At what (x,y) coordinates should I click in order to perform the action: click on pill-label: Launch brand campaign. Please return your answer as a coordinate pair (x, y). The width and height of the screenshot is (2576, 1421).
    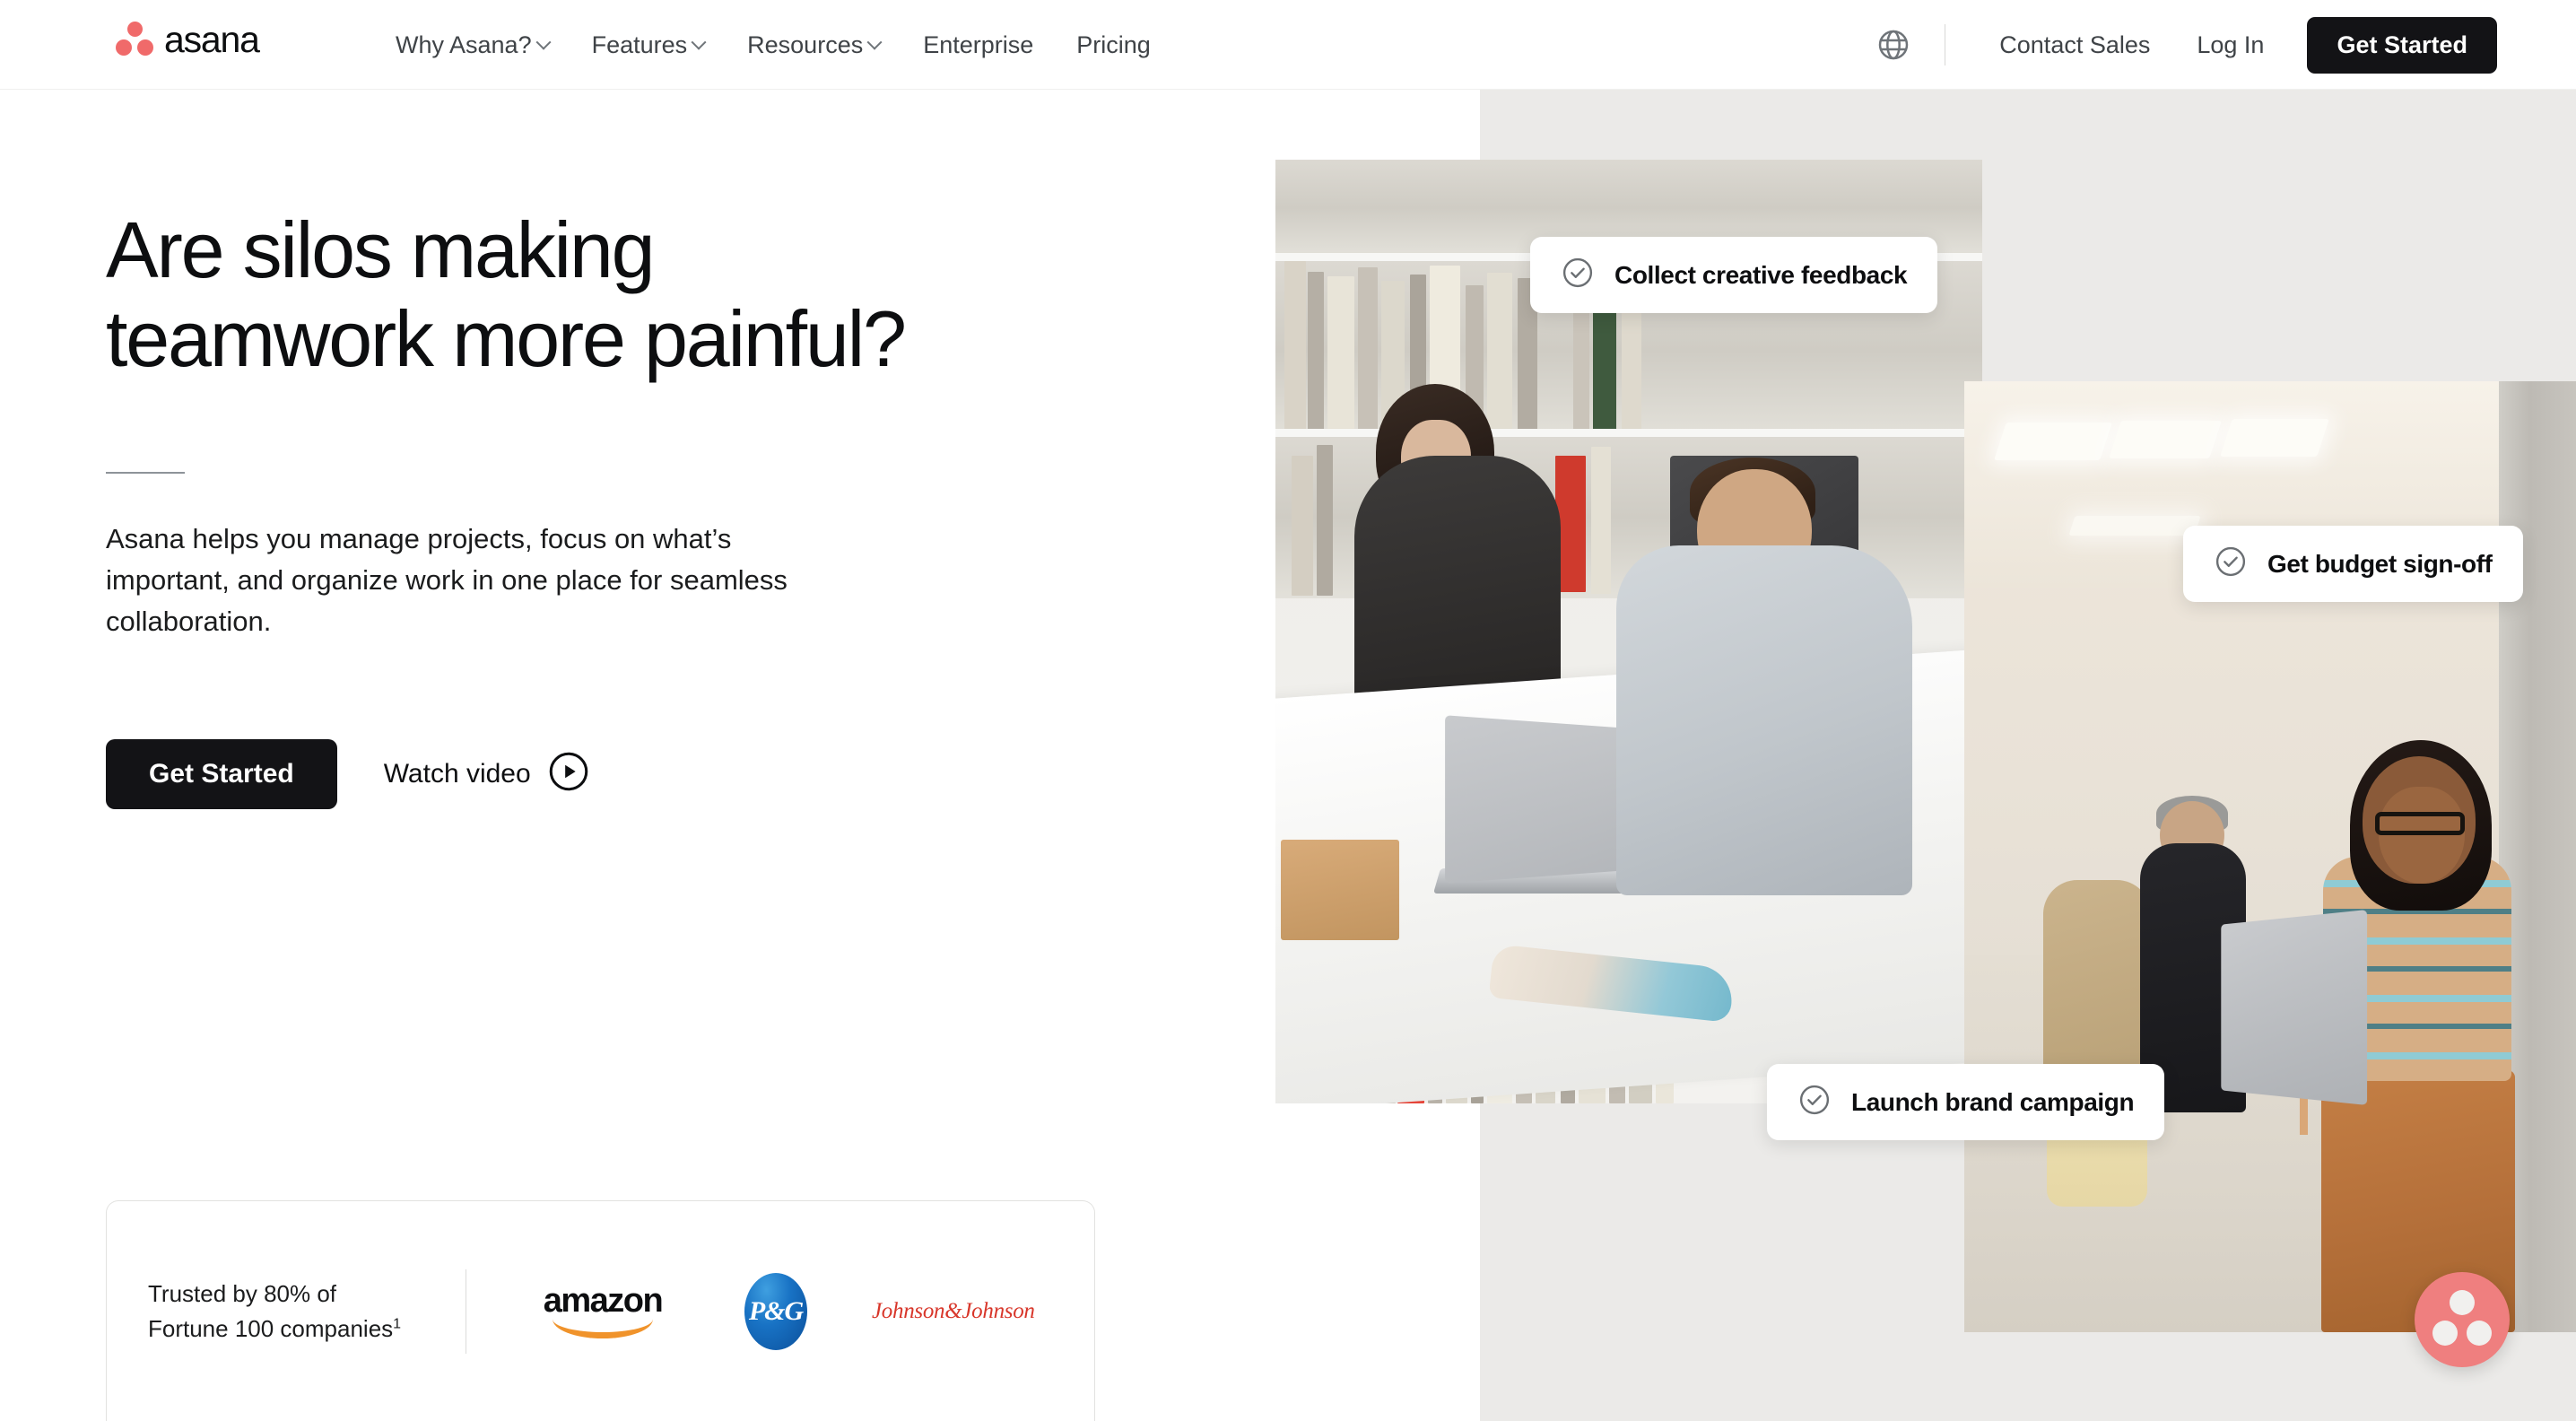
    Looking at the image, I should click on (1993, 1101).